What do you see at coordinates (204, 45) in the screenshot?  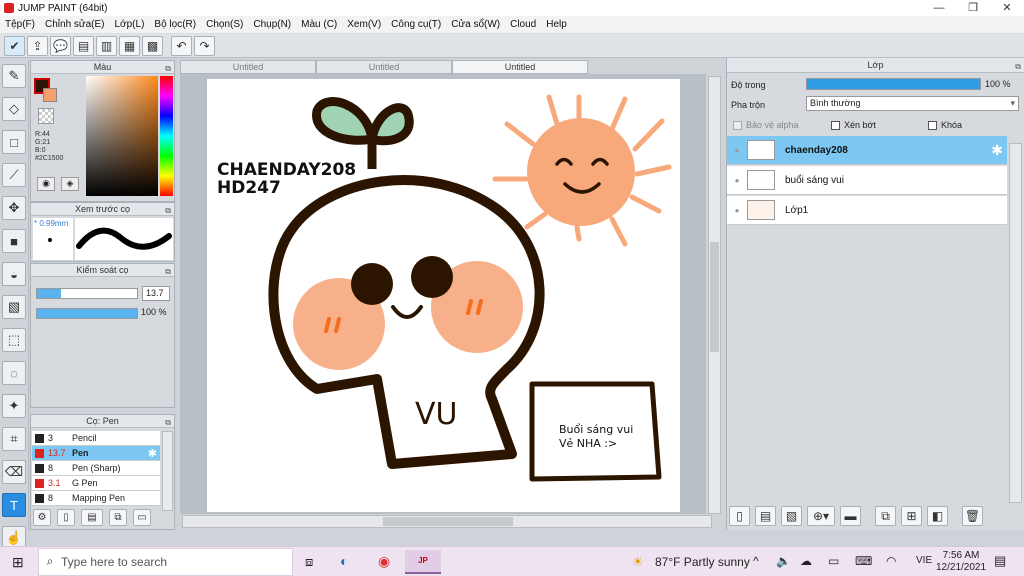 I see `redo-icon: ↷` at bounding box center [204, 45].